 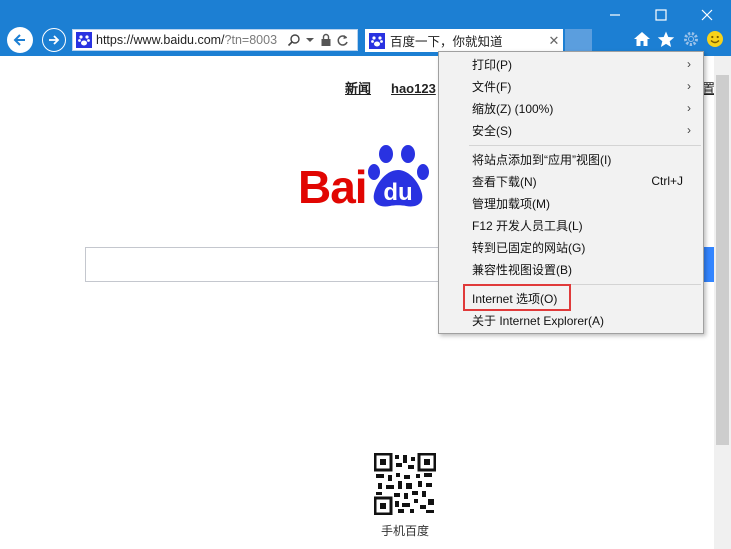 What do you see at coordinates (358, 88) in the screenshot?
I see `nav-link-news: 新闻` at bounding box center [358, 88].